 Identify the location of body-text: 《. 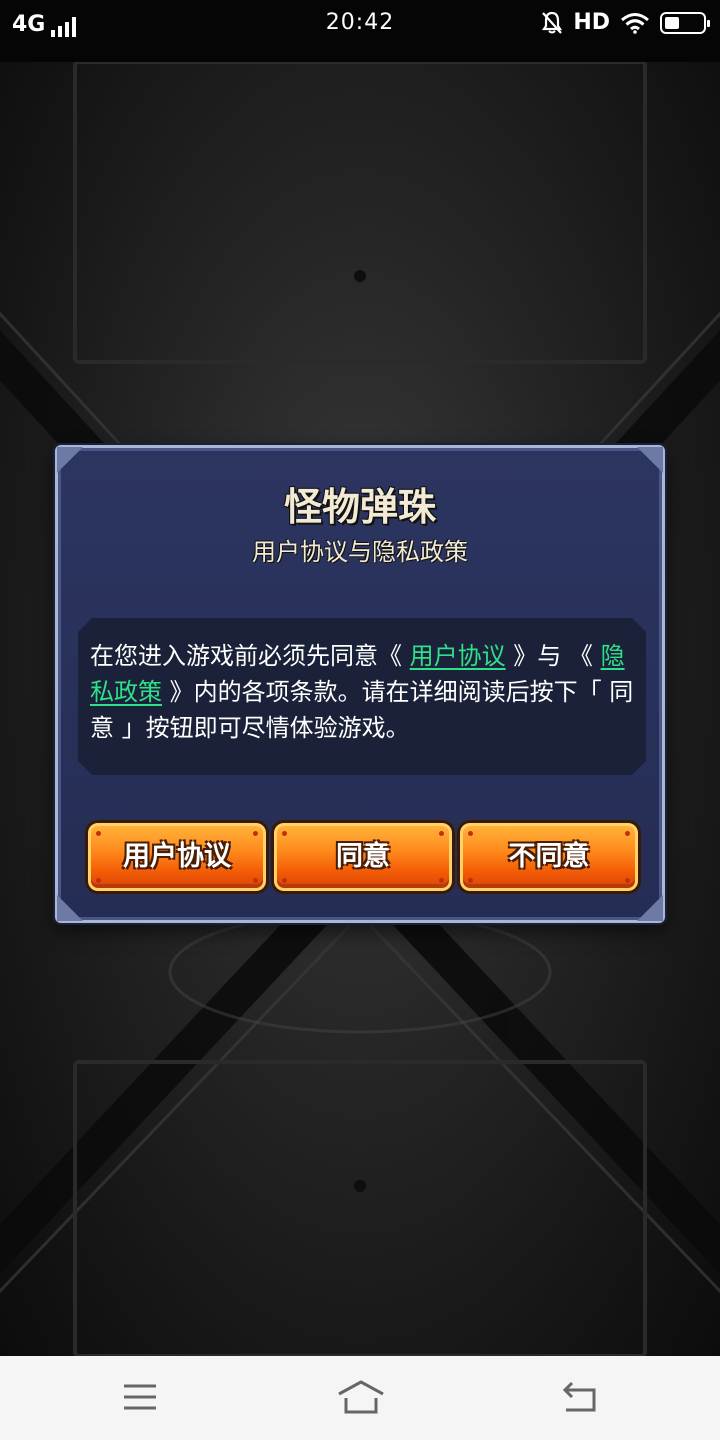
(580, 656).